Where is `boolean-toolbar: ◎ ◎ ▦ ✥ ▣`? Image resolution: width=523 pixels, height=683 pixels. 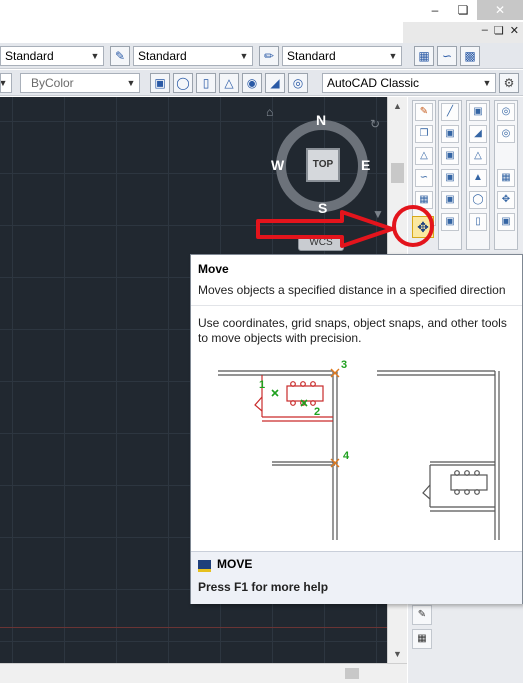
boolean-toolbar: ◎ ◎ ▦ ✥ ▣ is located at coordinates (506, 175).